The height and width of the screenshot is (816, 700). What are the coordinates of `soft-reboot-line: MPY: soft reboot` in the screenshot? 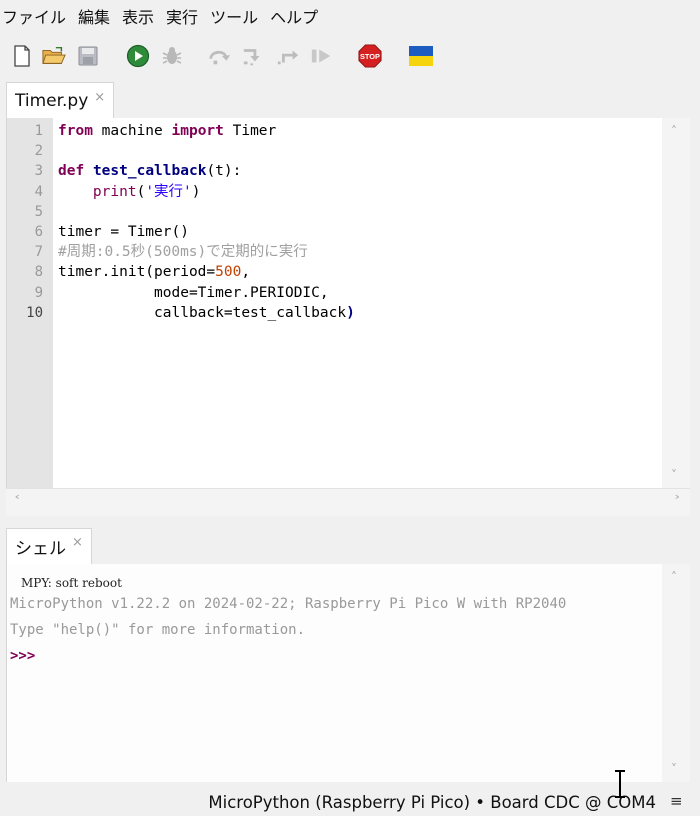 It's located at (71, 583).